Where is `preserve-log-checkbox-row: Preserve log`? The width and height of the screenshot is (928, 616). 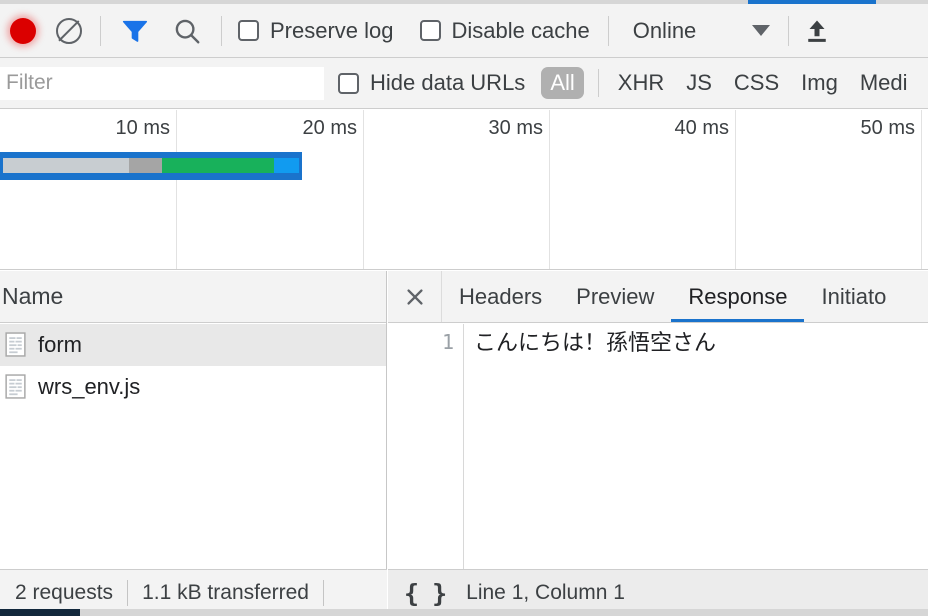
preserve-log-checkbox-row: Preserve log is located at coordinates (316, 31).